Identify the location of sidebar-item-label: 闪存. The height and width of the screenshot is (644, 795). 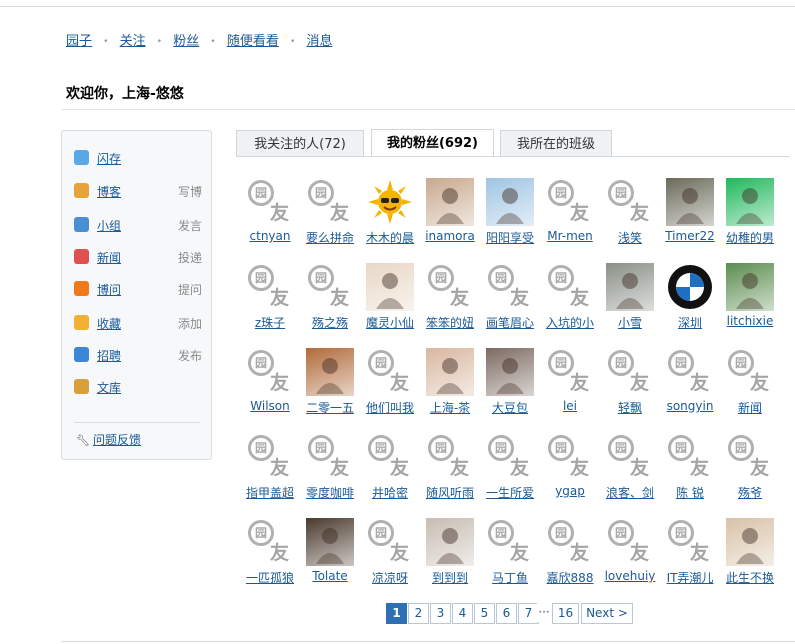
(109, 158).